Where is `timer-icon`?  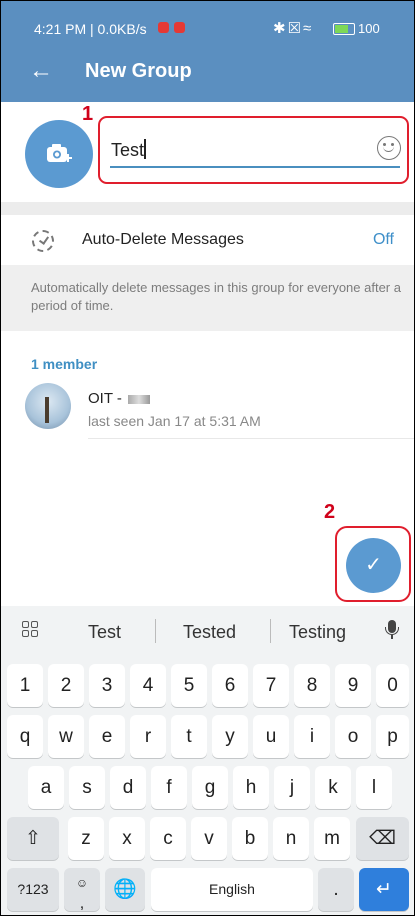 timer-icon is located at coordinates (43, 241).